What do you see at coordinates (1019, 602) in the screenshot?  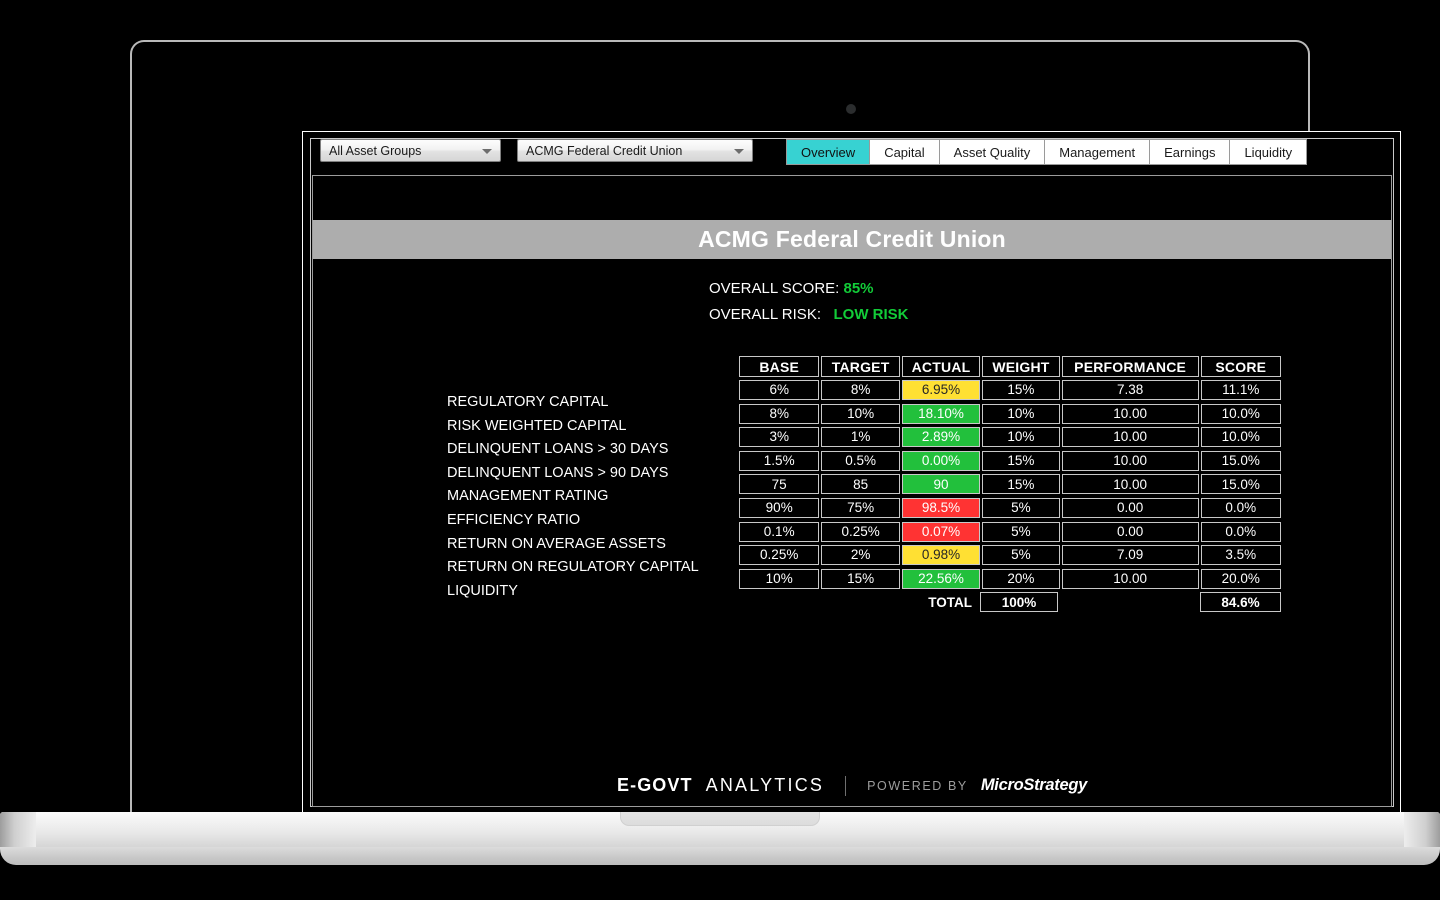 I see `total-weight-value: 100%` at bounding box center [1019, 602].